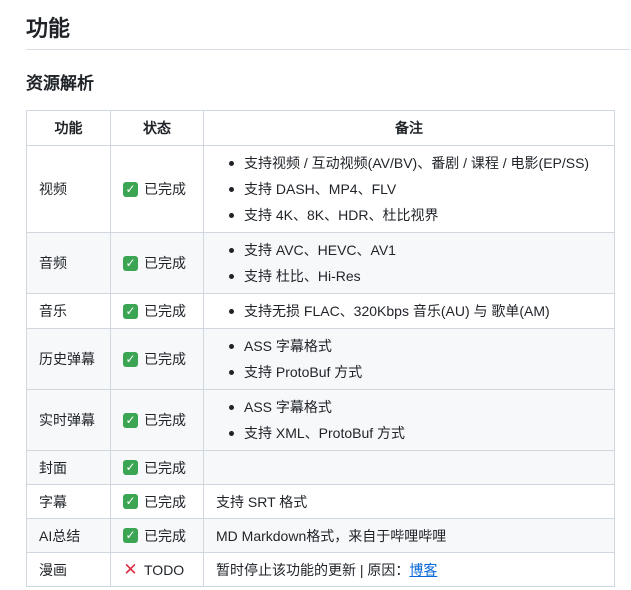  Describe the element at coordinates (409, 467) in the screenshot. I see `notes-cell` at that location.